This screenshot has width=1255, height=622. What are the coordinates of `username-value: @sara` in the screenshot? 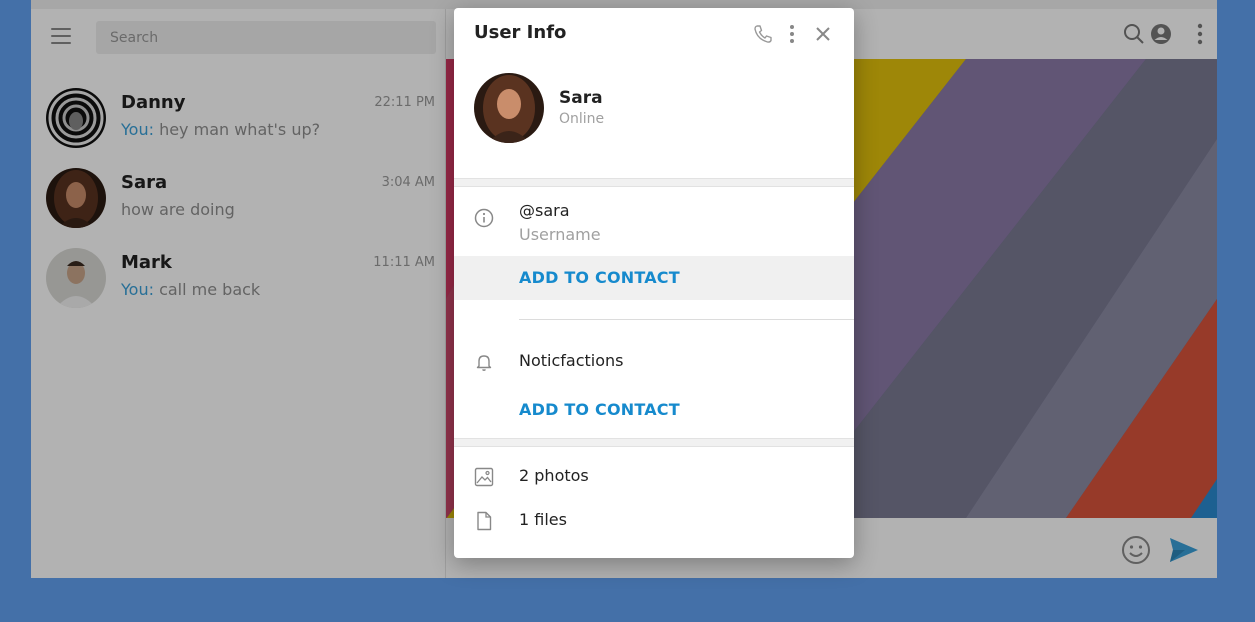 It's located at (544, 210).